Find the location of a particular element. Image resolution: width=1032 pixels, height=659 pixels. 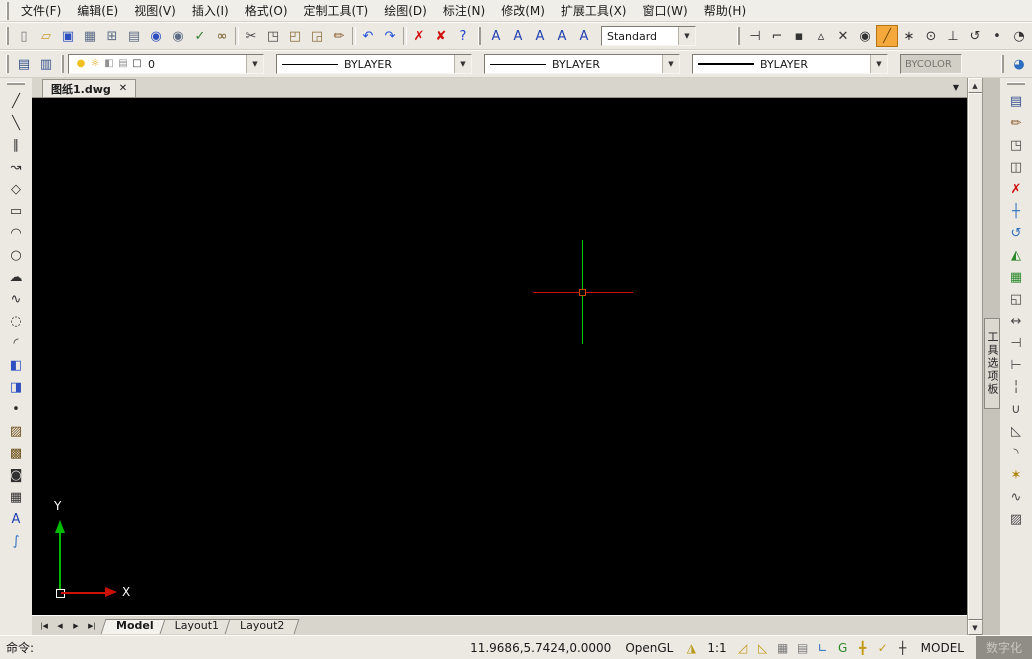

modify-toolbar-grip is located at coordinates (1016, 83).